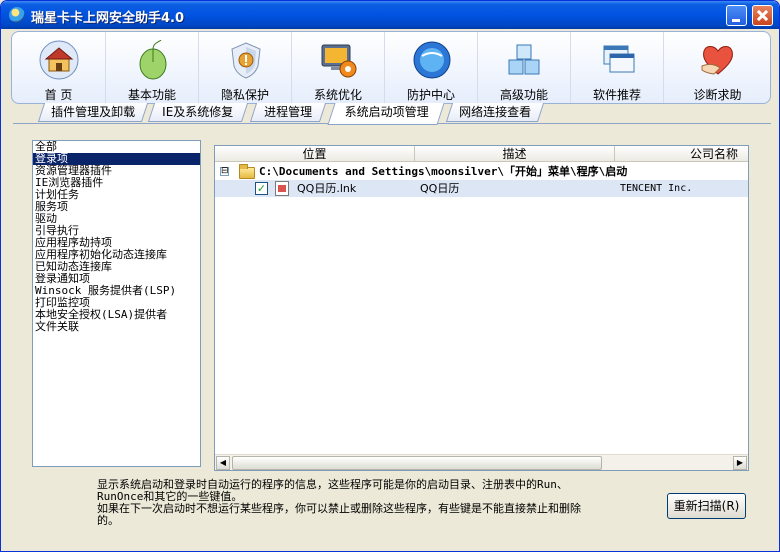  Describe the element at coordinates (198, 112) in the screenshot. I see `tab-ie-repair: IE及系统修复` at that location.